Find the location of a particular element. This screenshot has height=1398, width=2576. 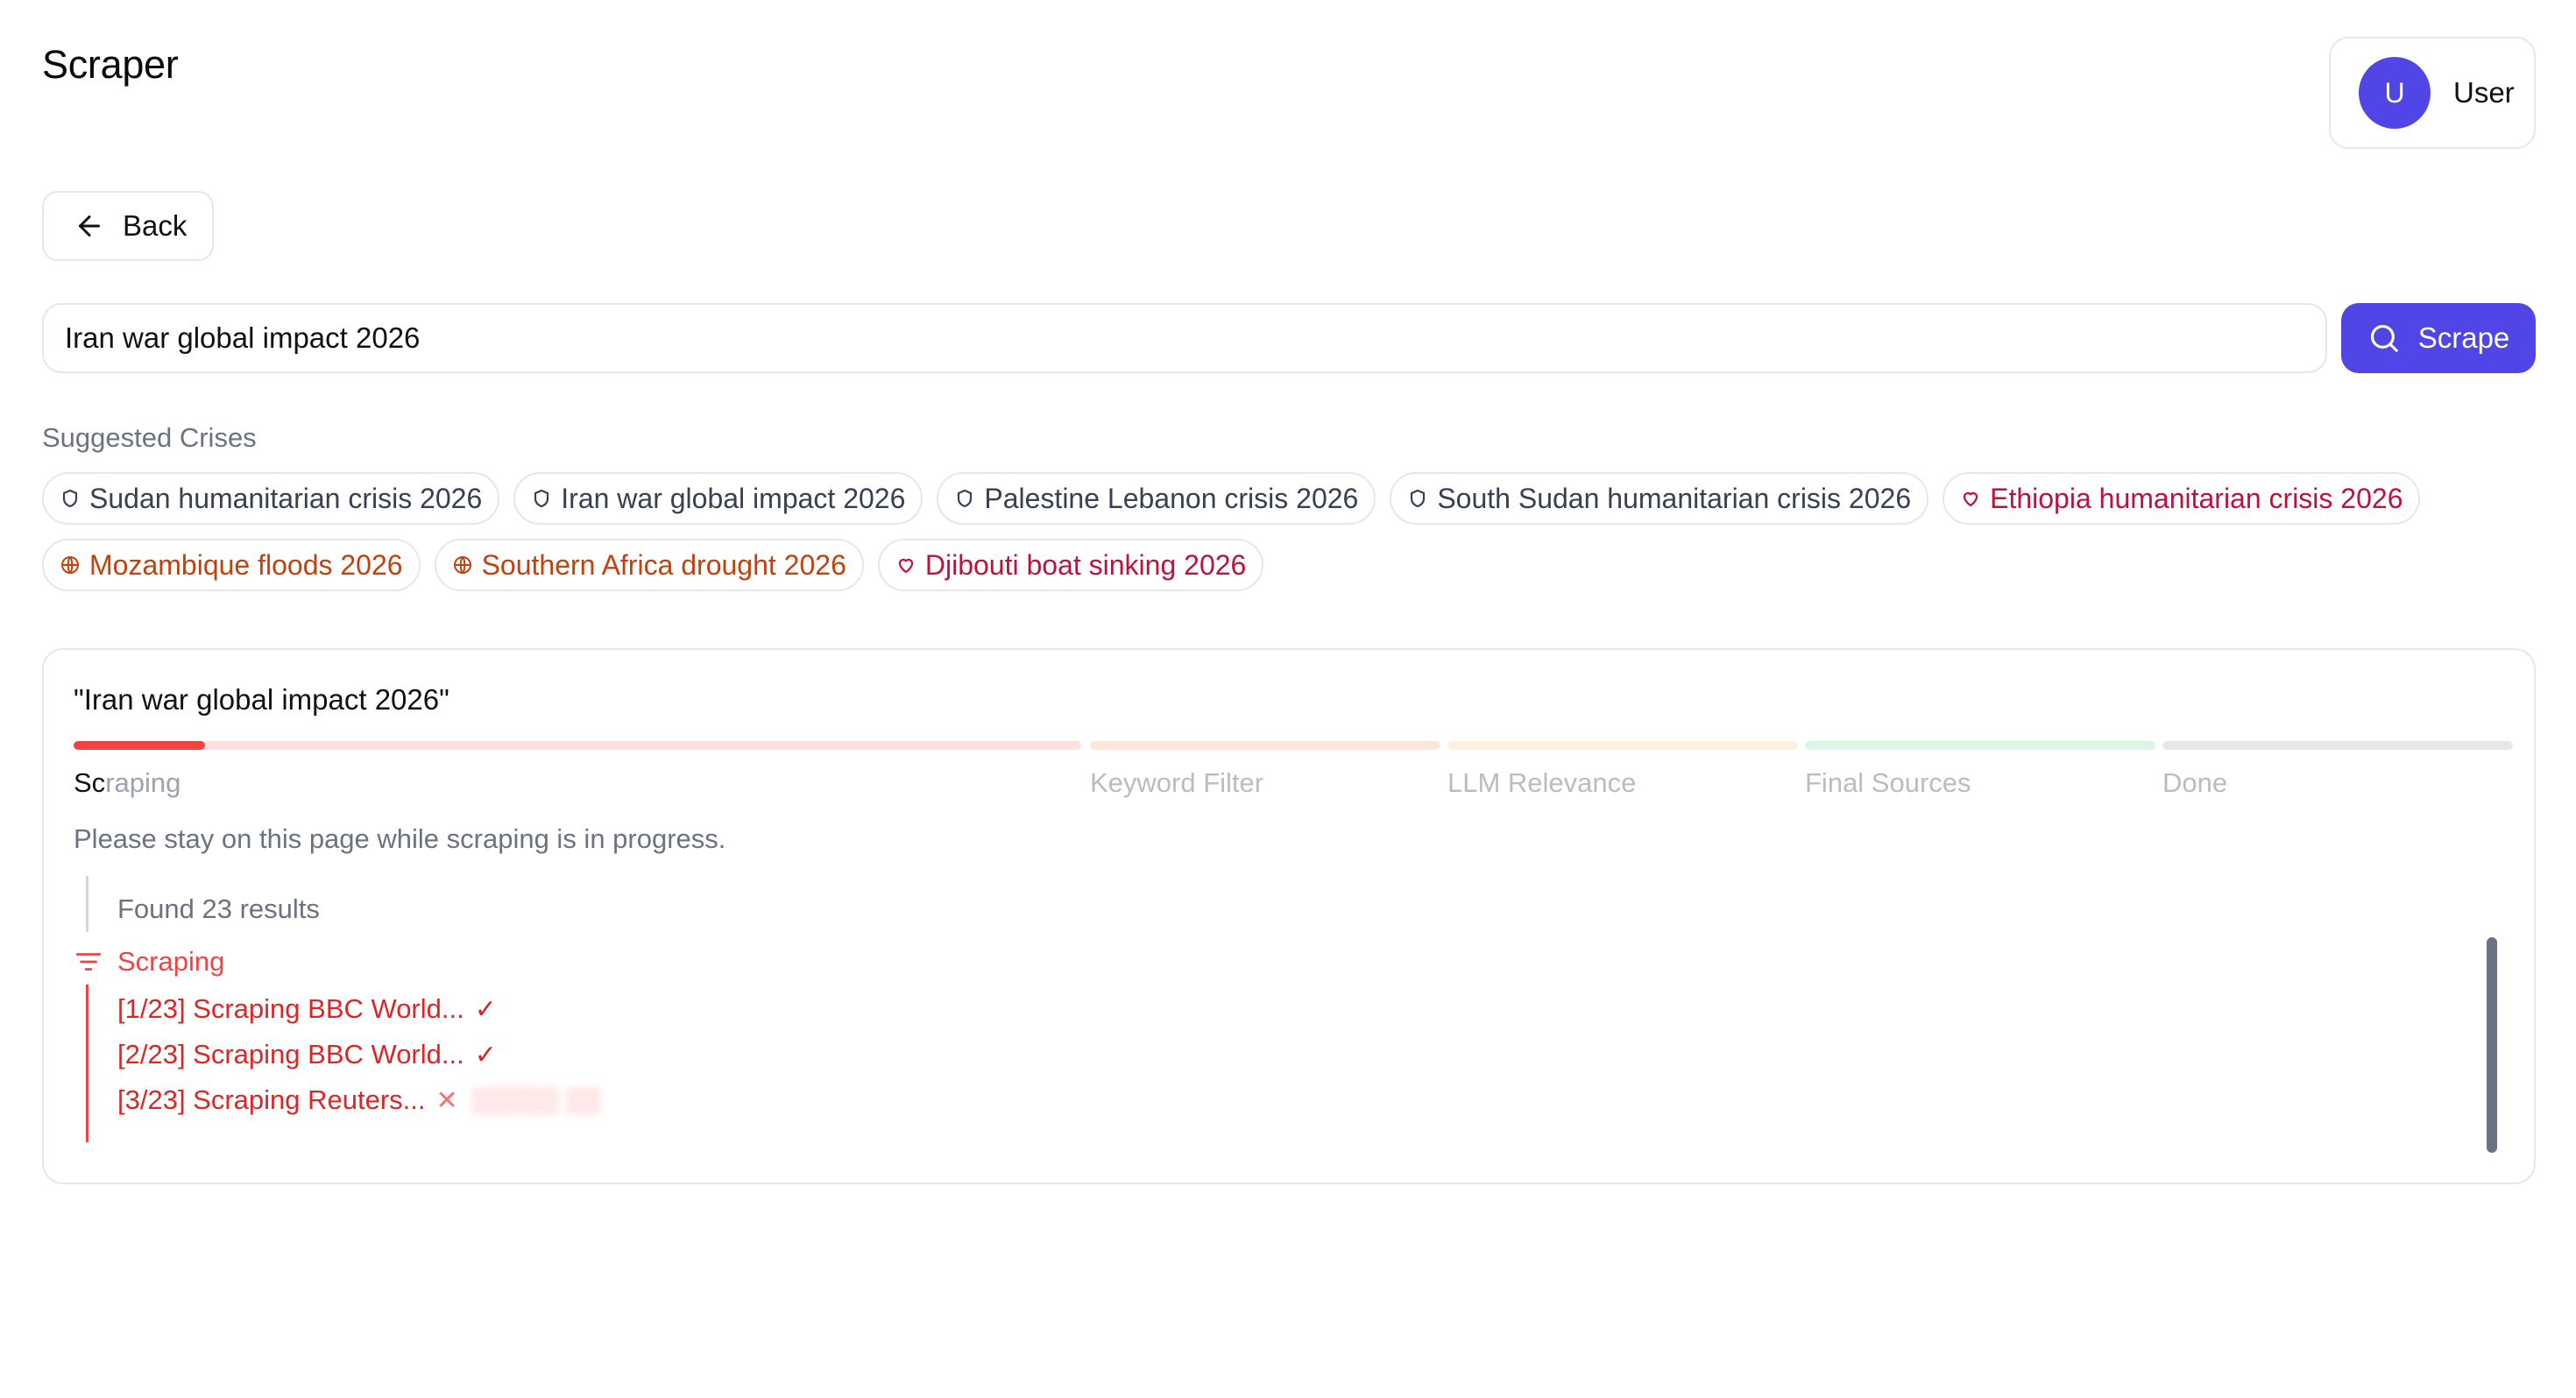

log-entry: [2/23] Scraping BBC World... ✓ is located at coordinates (307, 1054).